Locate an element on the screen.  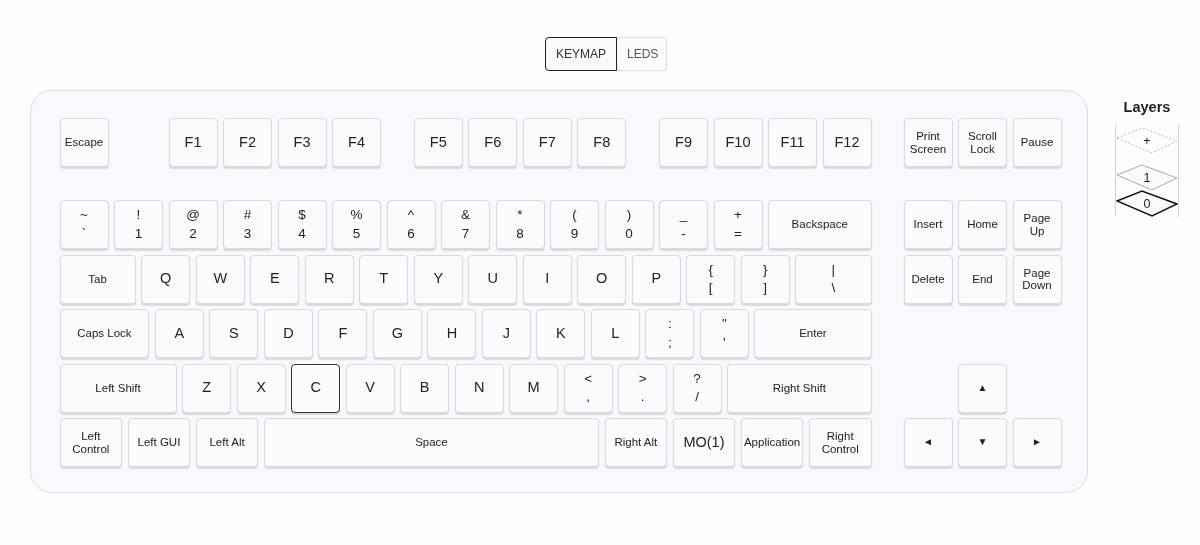
keyboard-key: @ 2 is located at coordinates (193, 224).